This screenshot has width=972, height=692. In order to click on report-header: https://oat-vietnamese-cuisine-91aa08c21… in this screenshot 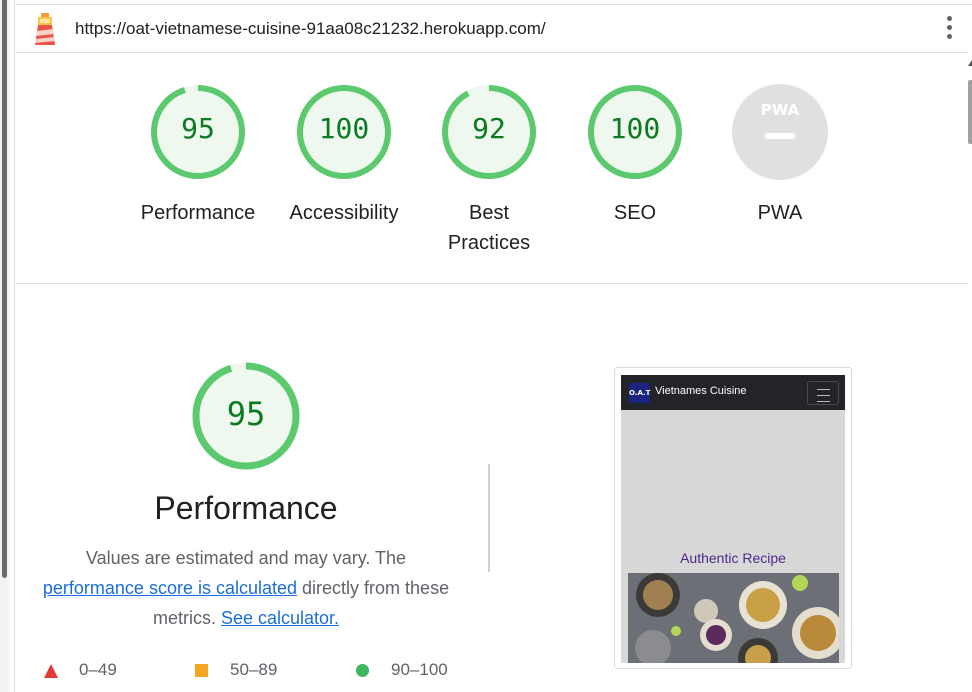, I will do `click(493, 28)`.